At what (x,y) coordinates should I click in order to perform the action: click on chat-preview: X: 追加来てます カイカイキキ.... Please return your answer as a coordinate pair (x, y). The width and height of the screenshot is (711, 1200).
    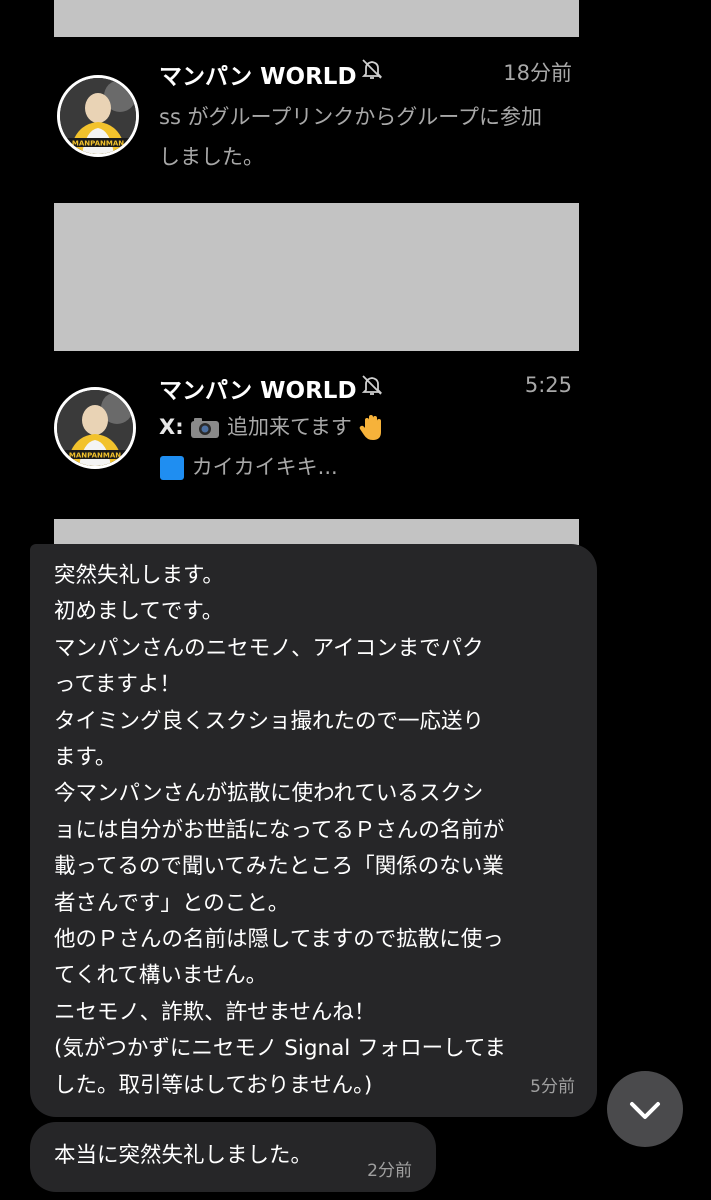
    Looking at the image, I should click on (359, 447).